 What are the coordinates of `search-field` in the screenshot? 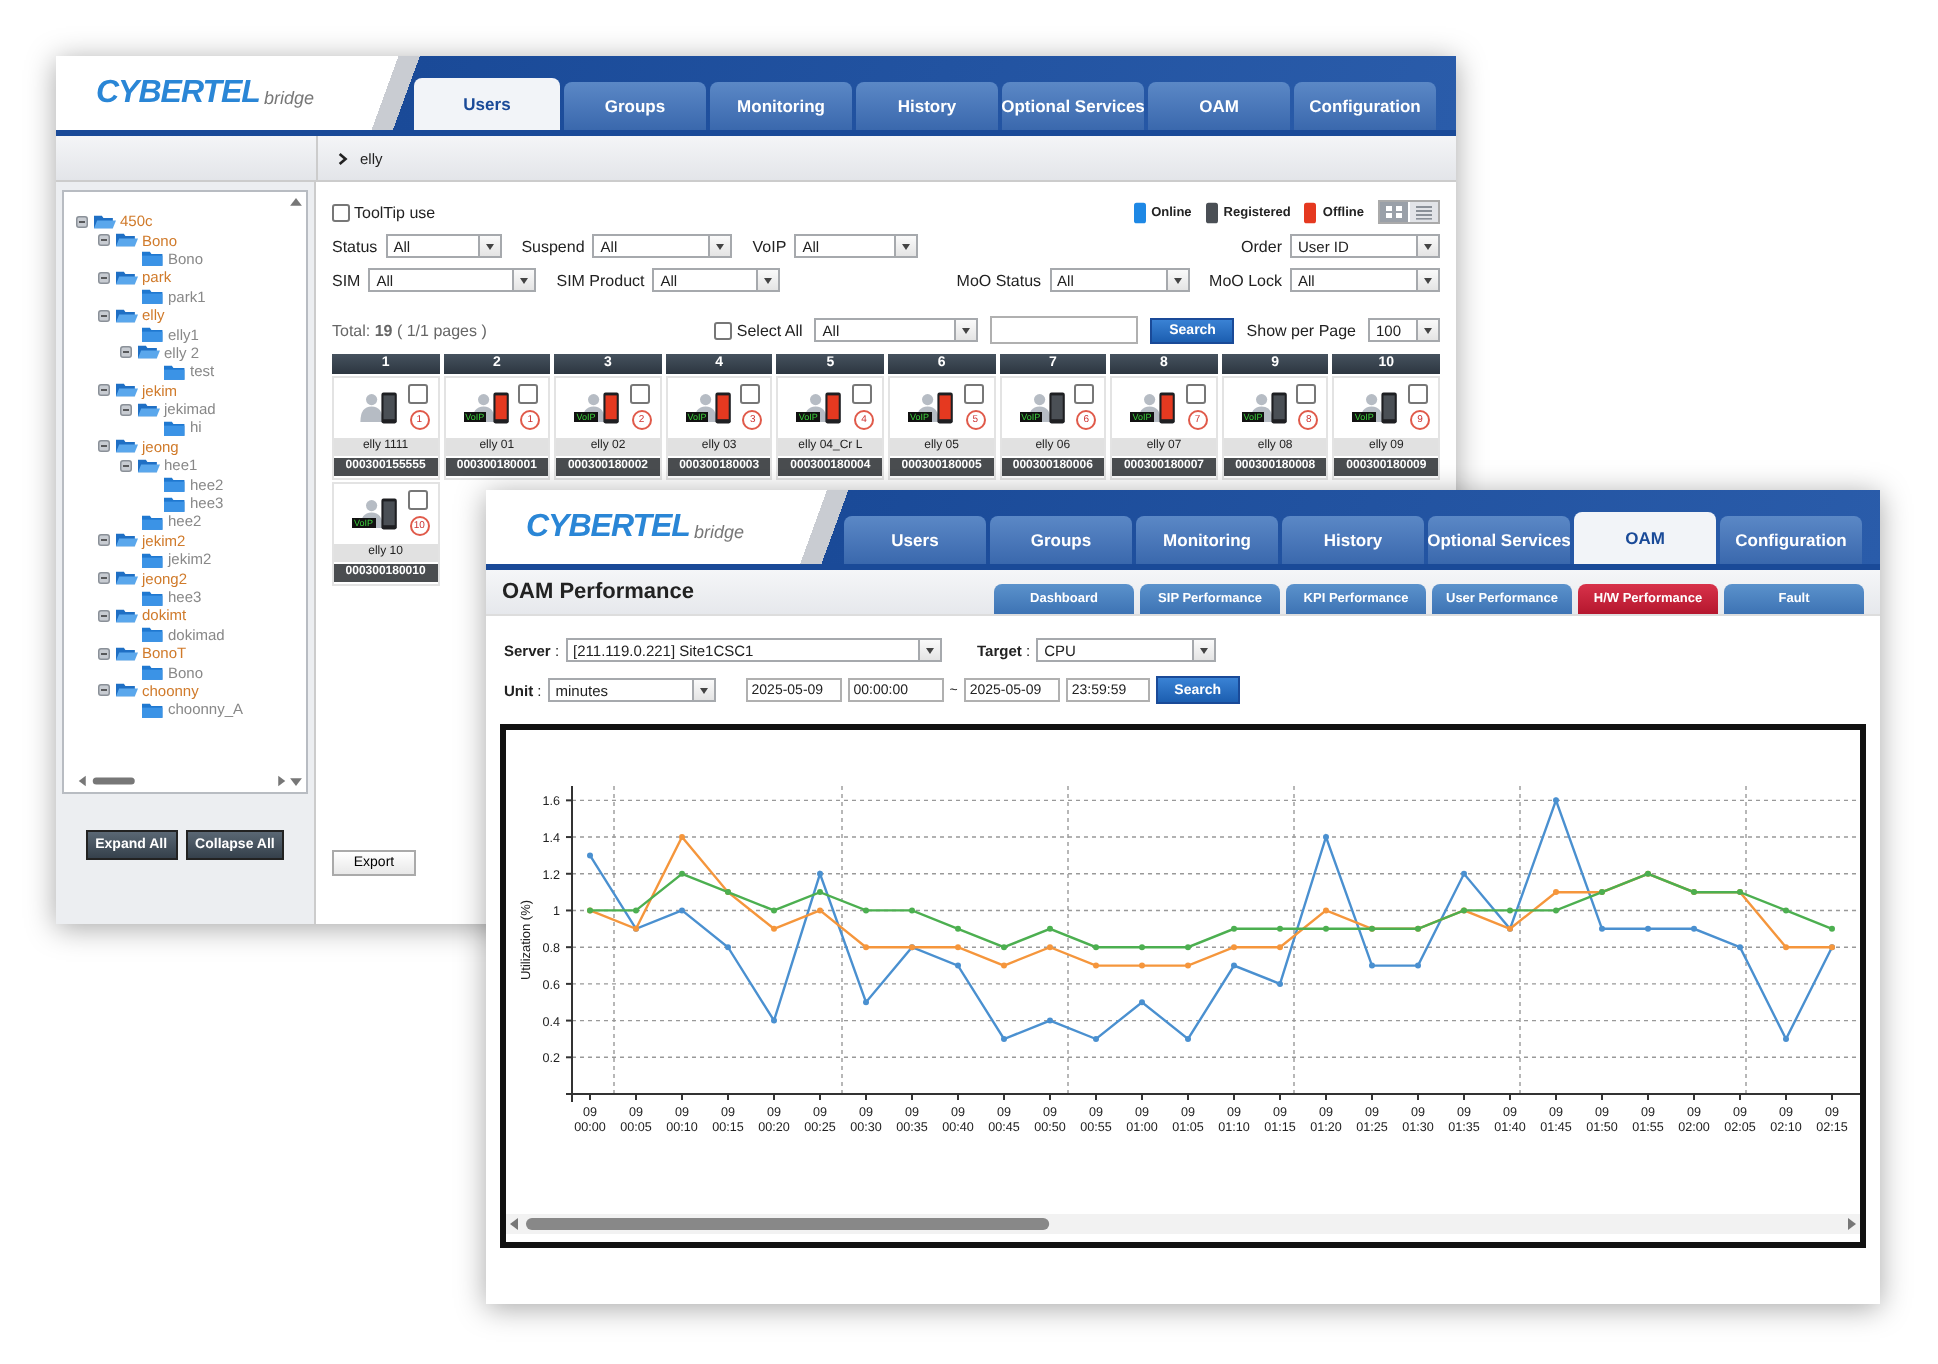 It's located at (1064, 330).